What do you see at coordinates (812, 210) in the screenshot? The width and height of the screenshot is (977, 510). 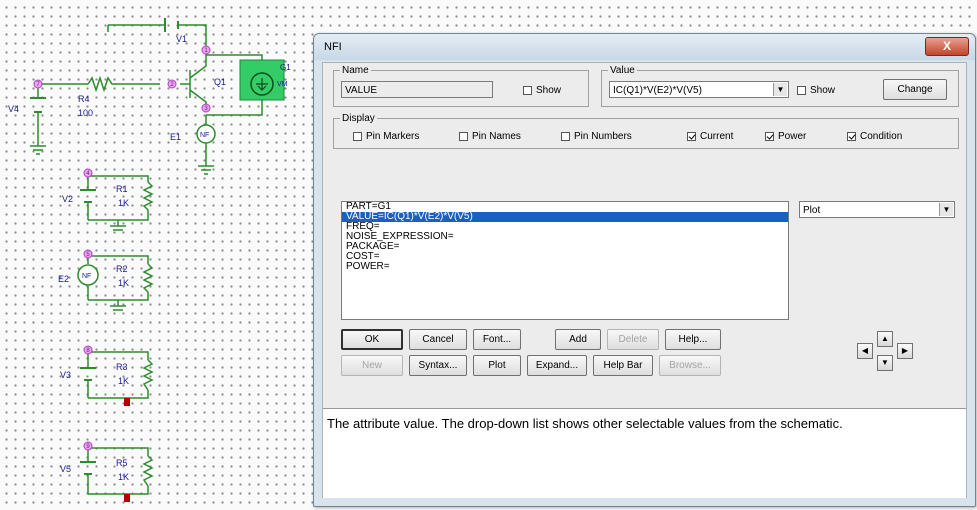 I see `plot-select-value: Plot` at bounding box center [812, 210].